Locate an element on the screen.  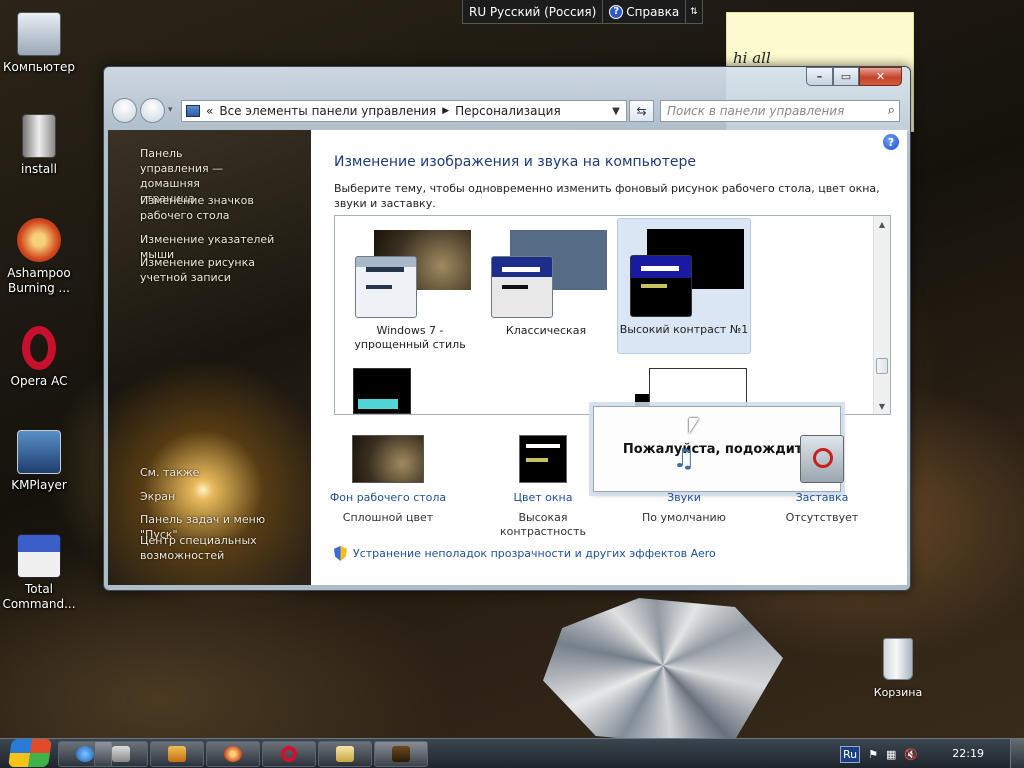
taskbar-ashampoo is located at coordinates (233, 754).